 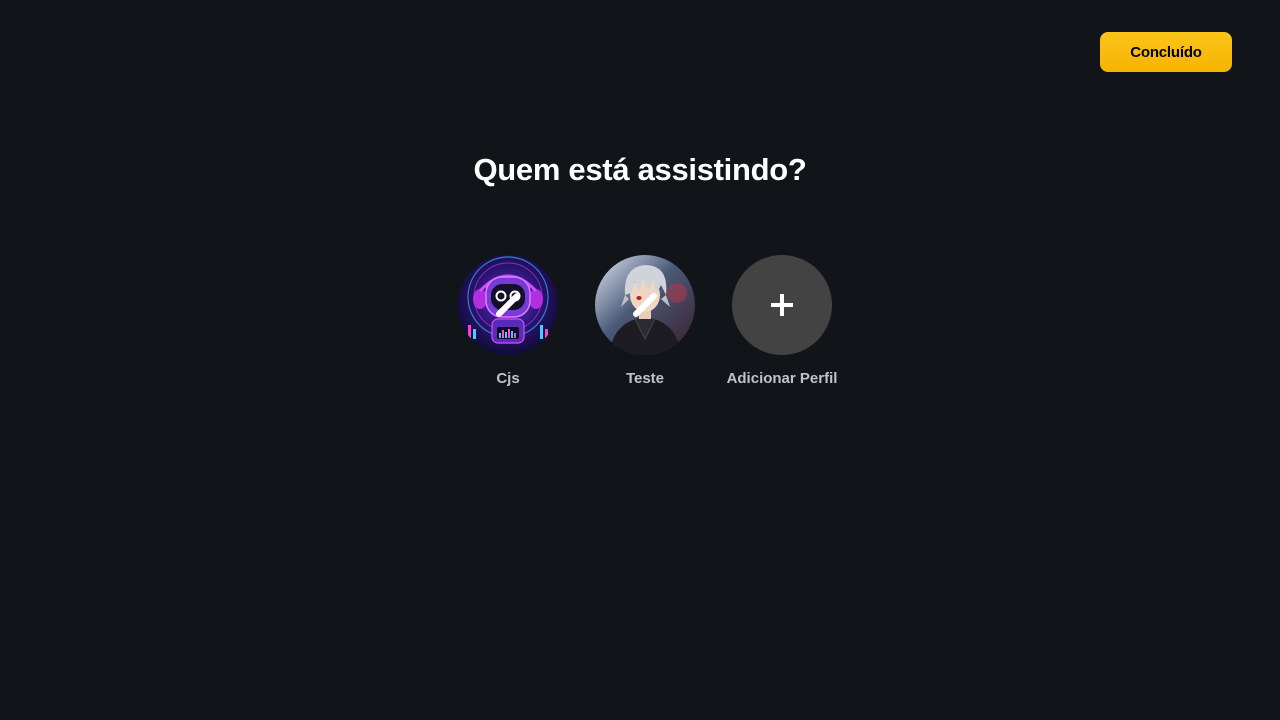 I want to click on anime-character-avatar-image, so click(x=645, y=305).